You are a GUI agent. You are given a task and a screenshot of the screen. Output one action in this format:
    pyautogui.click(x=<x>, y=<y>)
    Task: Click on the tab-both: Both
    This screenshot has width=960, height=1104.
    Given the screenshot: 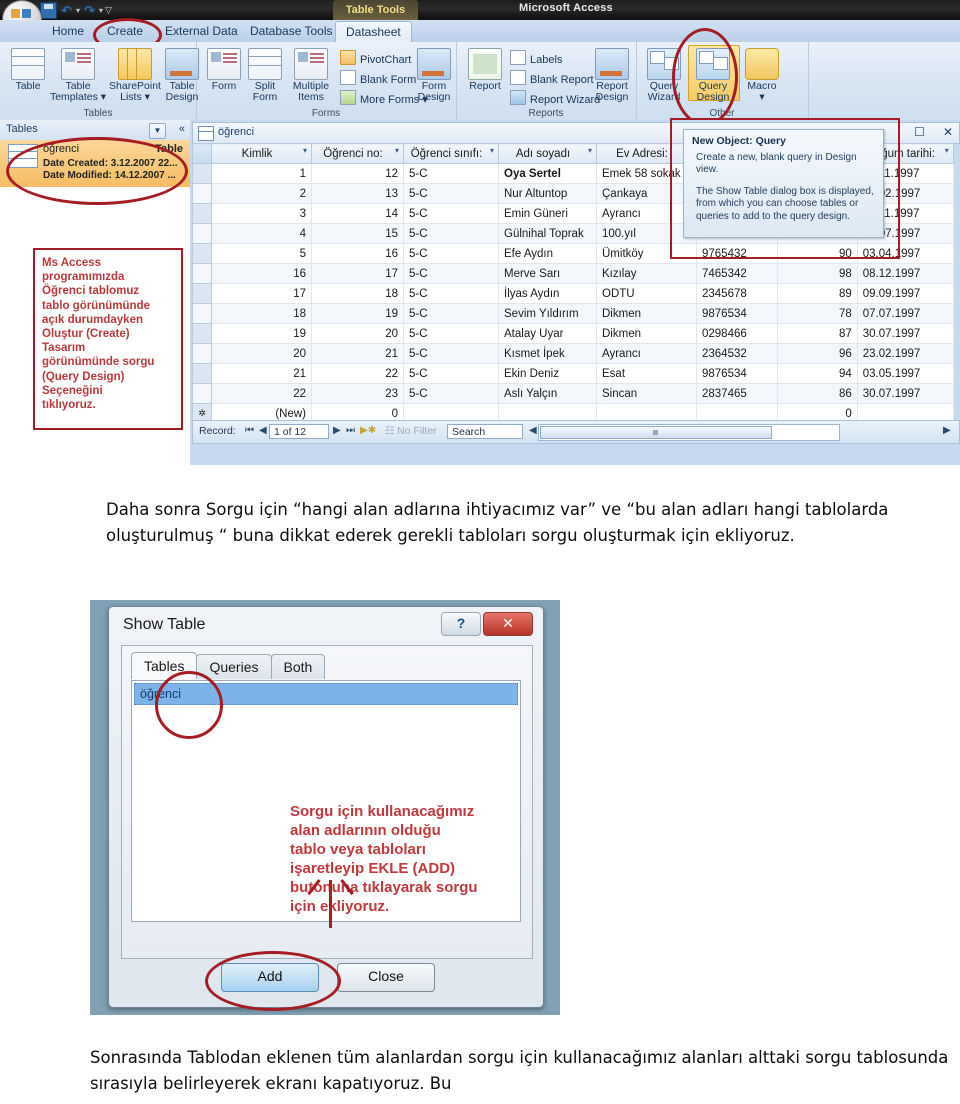 What is the action you would take?
    pyautogui.click(x=298, y=666)
    